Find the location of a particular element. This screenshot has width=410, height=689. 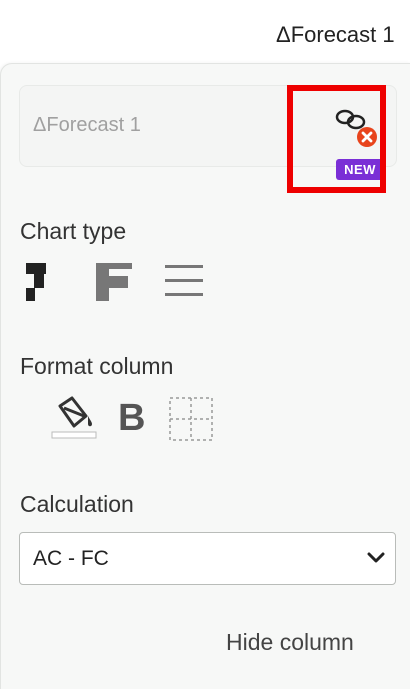

hide-column-button: Hide column is located at coordinates (290, 642).